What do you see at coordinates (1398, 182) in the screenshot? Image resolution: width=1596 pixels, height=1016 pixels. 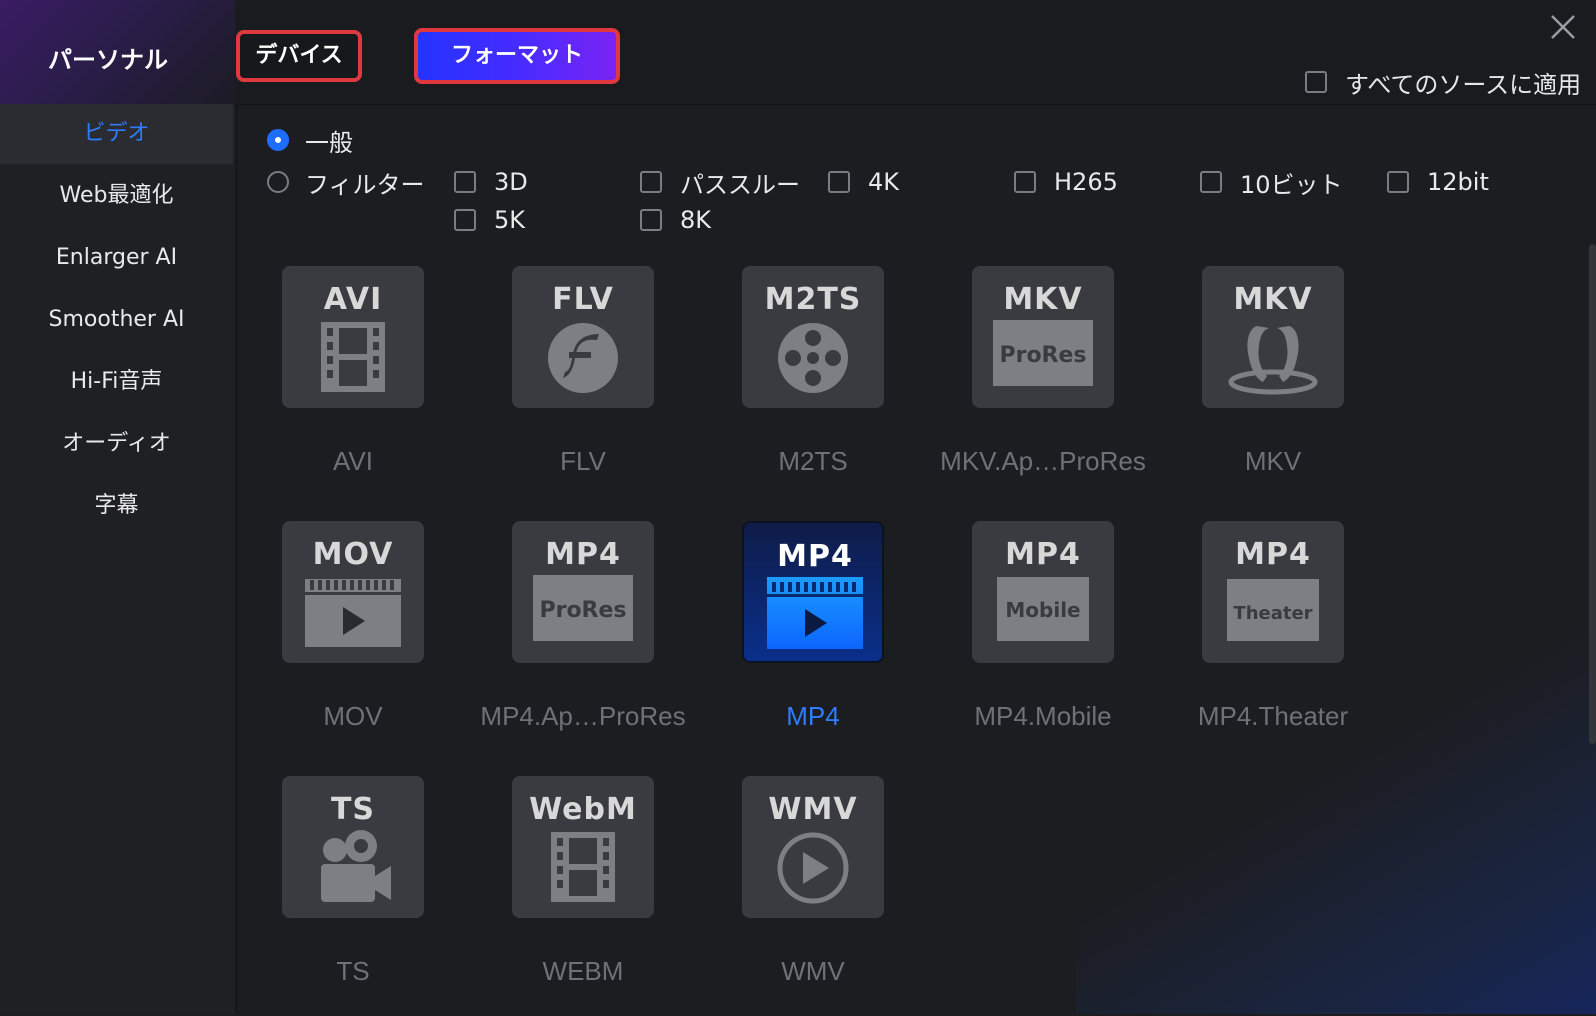 I see `checkbox-12bit` at bounding box center [1398, 182].